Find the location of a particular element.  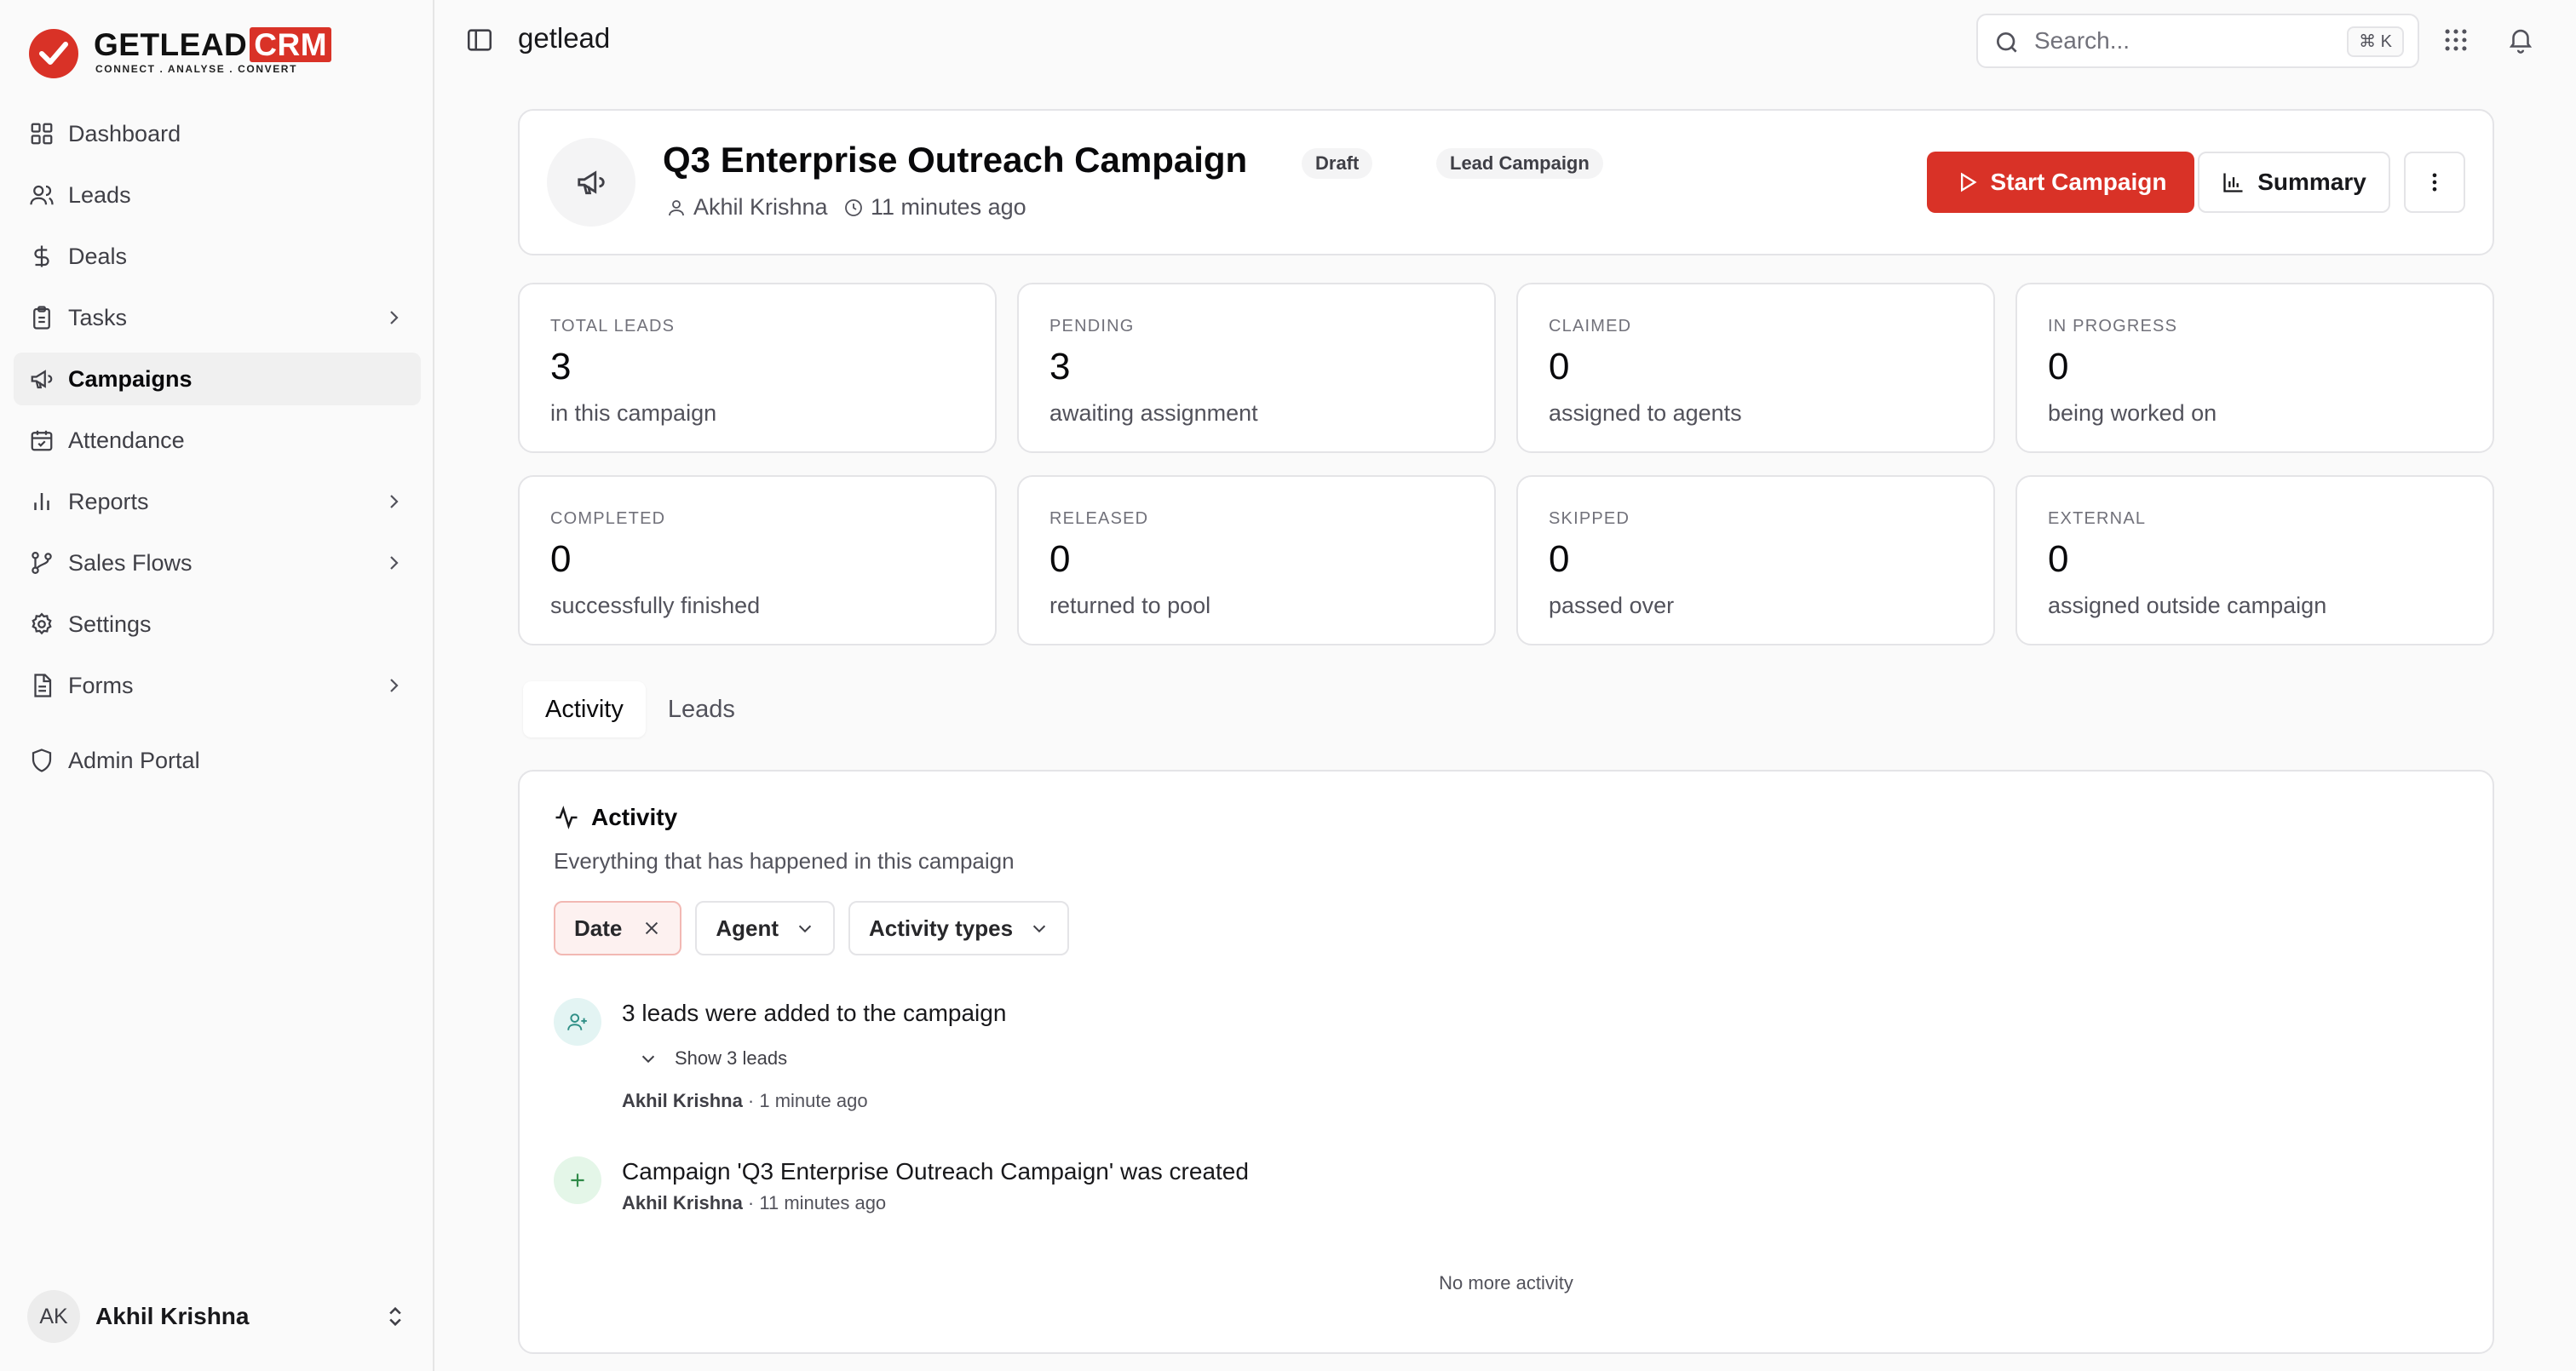

updated-time: 11 minutes ago is located at coordinates (949, 207).